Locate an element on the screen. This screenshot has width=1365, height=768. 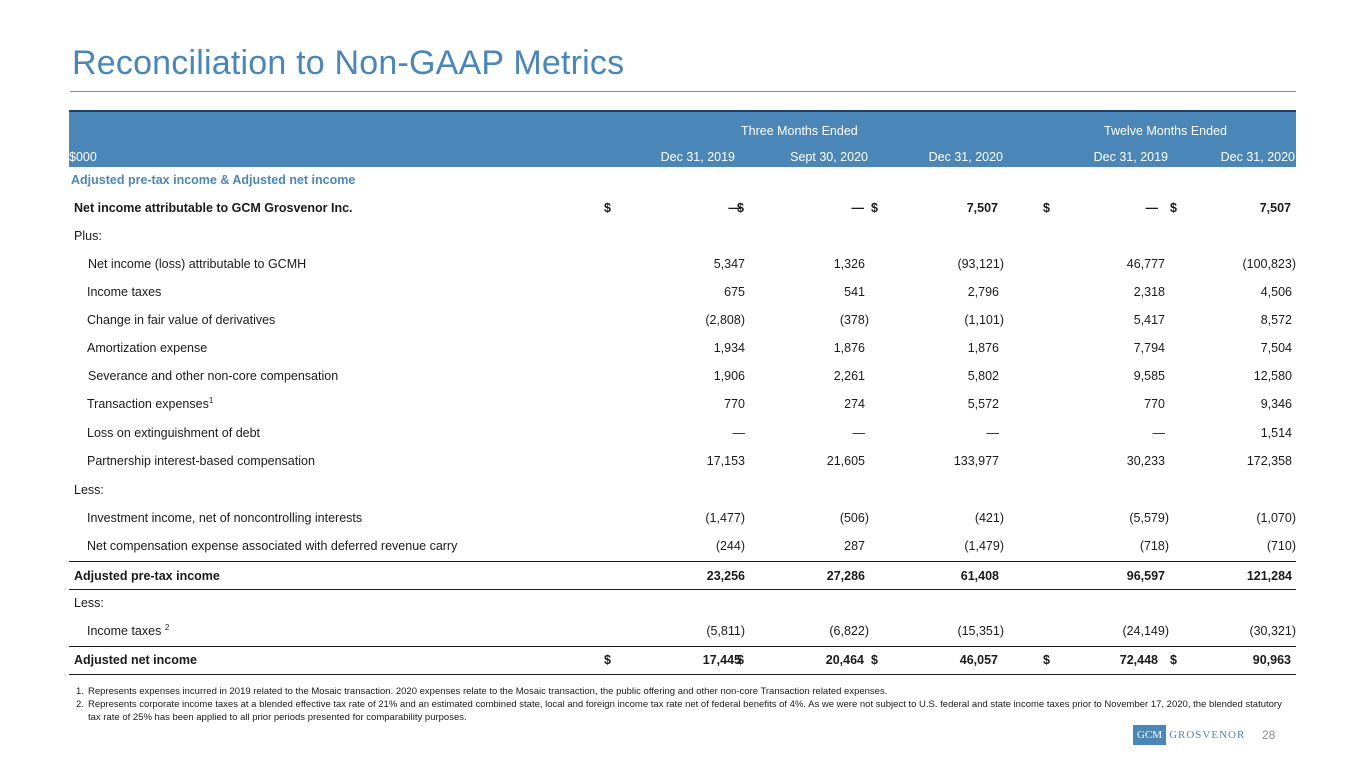
group-header-twelve-months: Twelve Months Ended is located at coordinates (1165, 131).